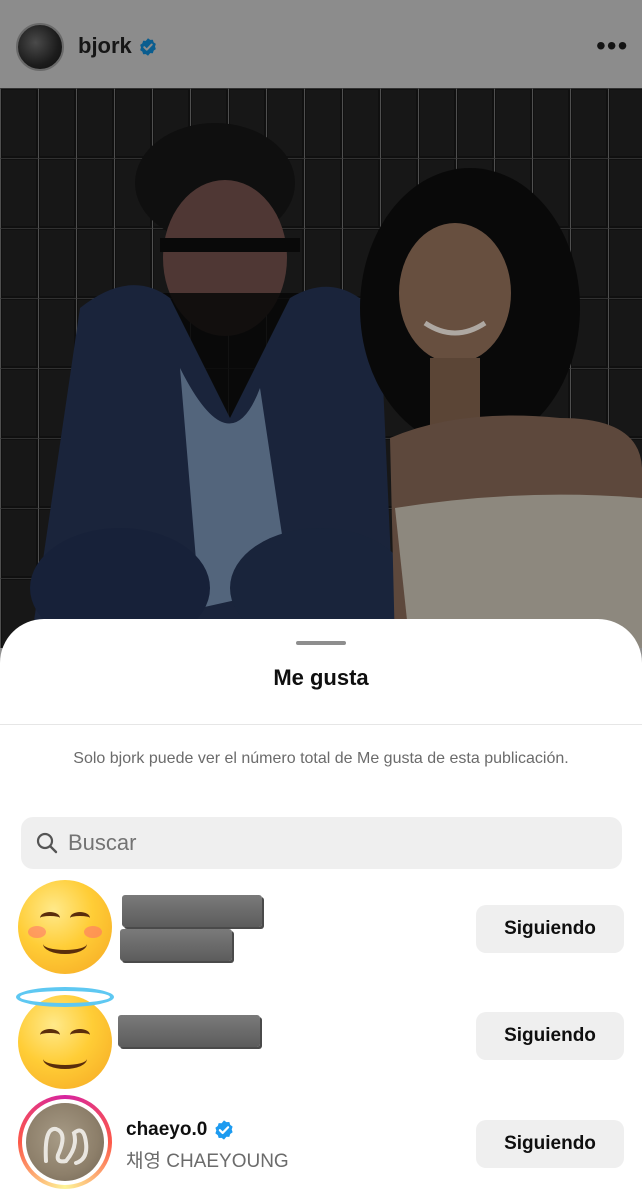 The height and width of the screenshot is (1200, 642). I want to click on avatar-photo-icon, so click(66, 1145).